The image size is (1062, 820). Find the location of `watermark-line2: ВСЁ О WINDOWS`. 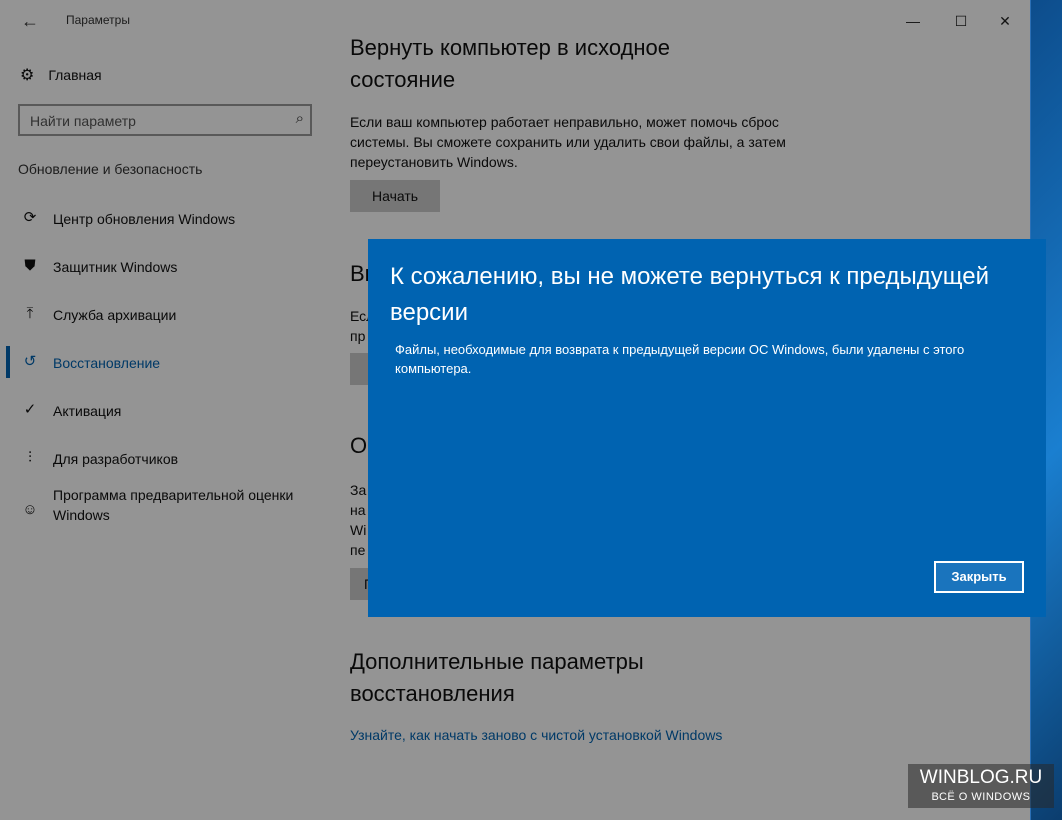

watermark-line2: ВСЁ О WINDOWS is located at coordinates (981, 797).